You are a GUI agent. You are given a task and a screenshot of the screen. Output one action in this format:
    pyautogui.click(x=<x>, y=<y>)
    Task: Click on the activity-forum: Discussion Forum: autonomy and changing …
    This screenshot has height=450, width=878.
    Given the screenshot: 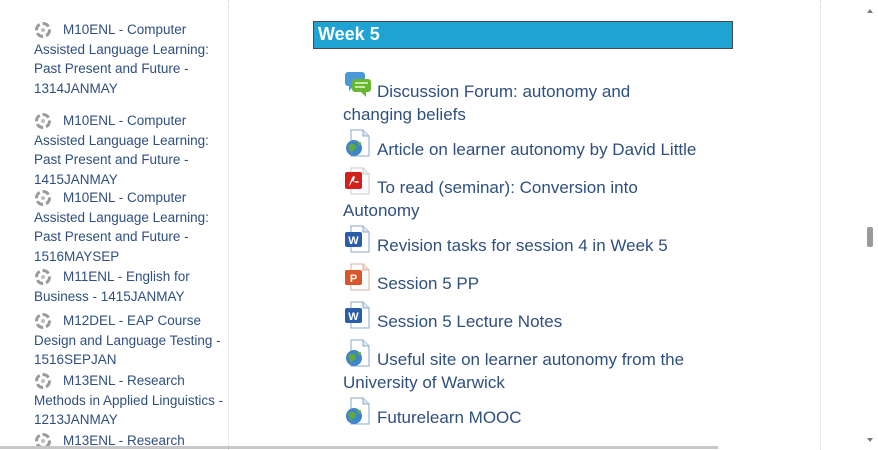 What is the action you would take?
    pyautogui.click(x=523, y=103)
    